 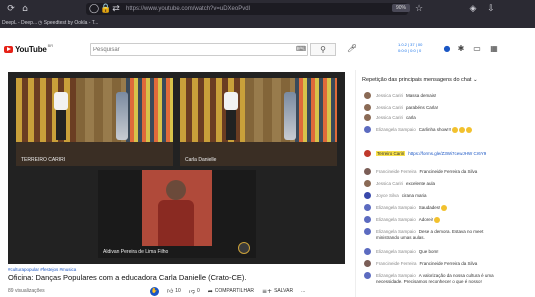 I want to click on participant-name-label: Aldivan Pereira de Lima Filho, so click(x=136, y=252).